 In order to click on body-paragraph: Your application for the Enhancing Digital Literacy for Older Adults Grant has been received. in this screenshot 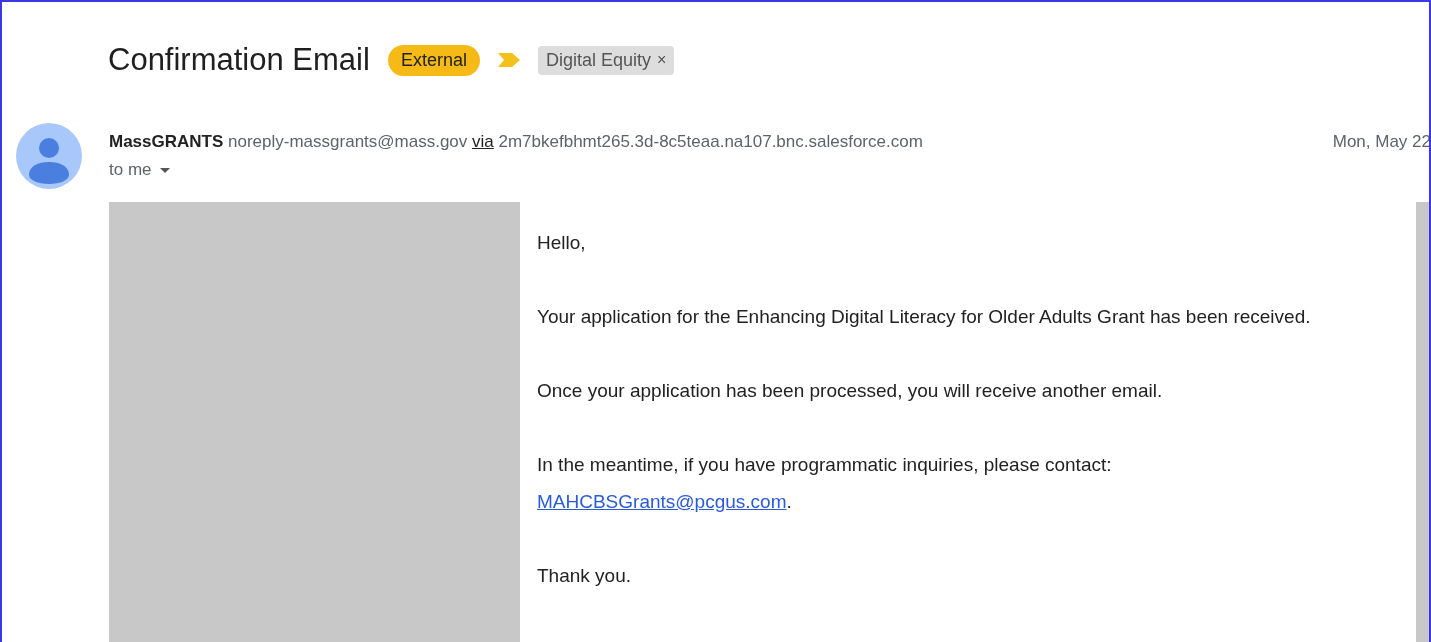, I will do `click(924, 317)`.